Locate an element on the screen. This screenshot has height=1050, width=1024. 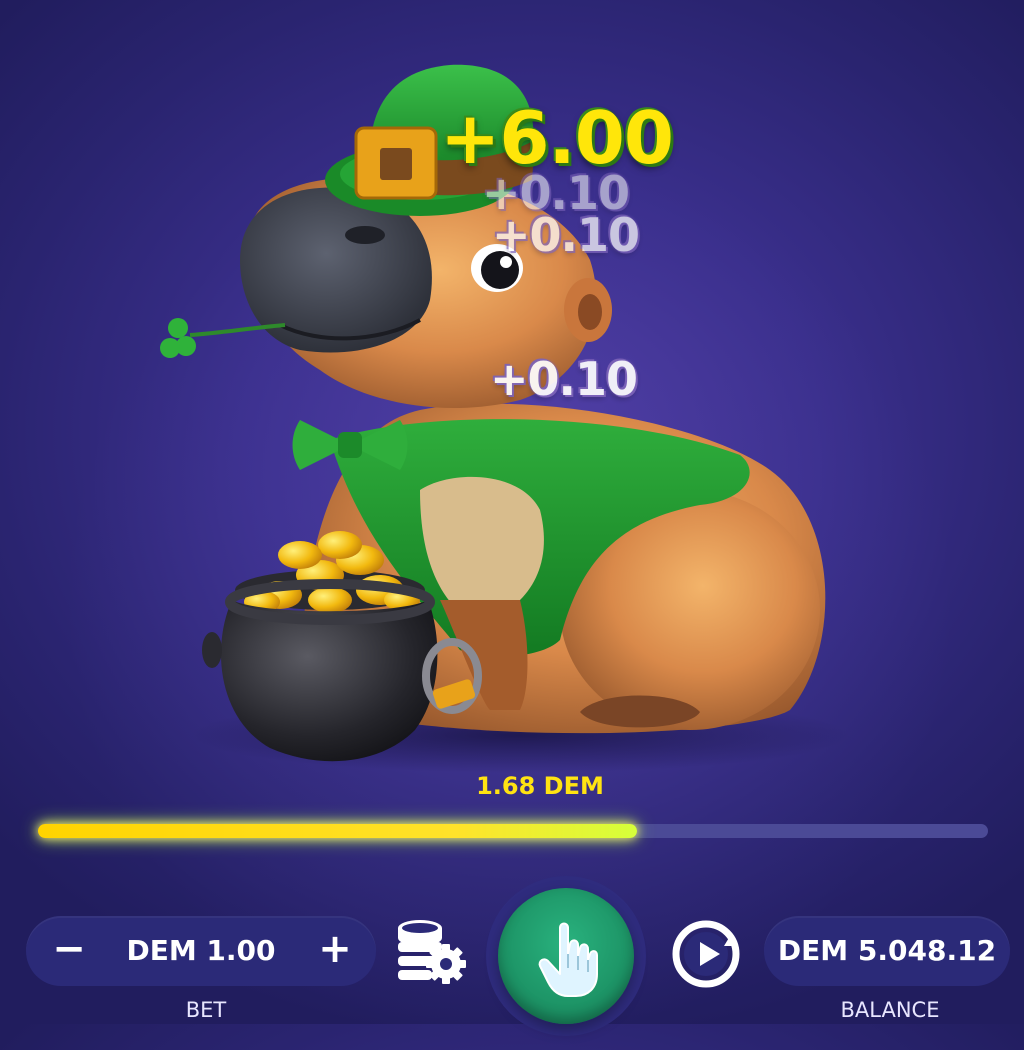
balance-display: DEM 5.048.12 is located at coordinates (887, 951).